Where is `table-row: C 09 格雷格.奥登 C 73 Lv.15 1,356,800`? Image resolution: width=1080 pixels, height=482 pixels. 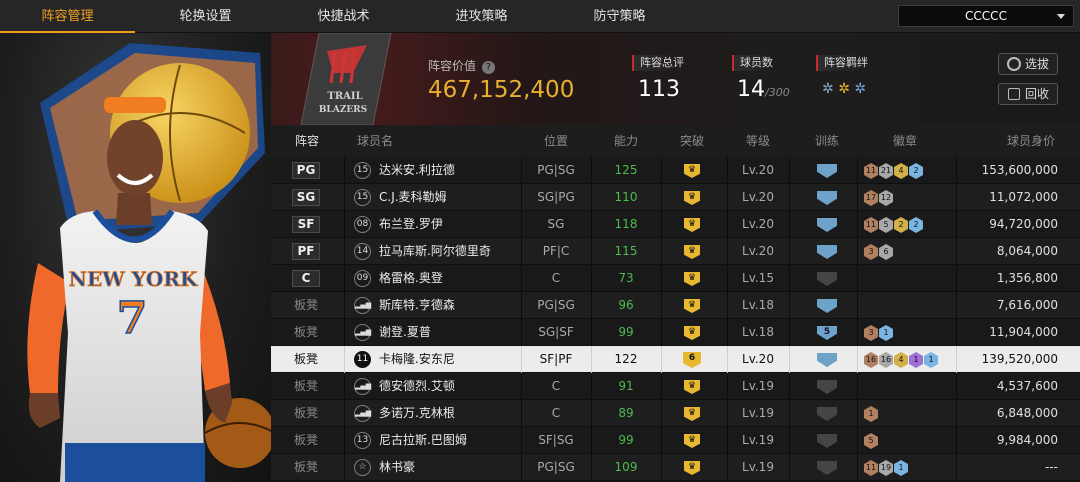
table-row: C 09 格雷格.奥登 C 73 Lv.15 1,356,800 is located at coordinates (675, 278).